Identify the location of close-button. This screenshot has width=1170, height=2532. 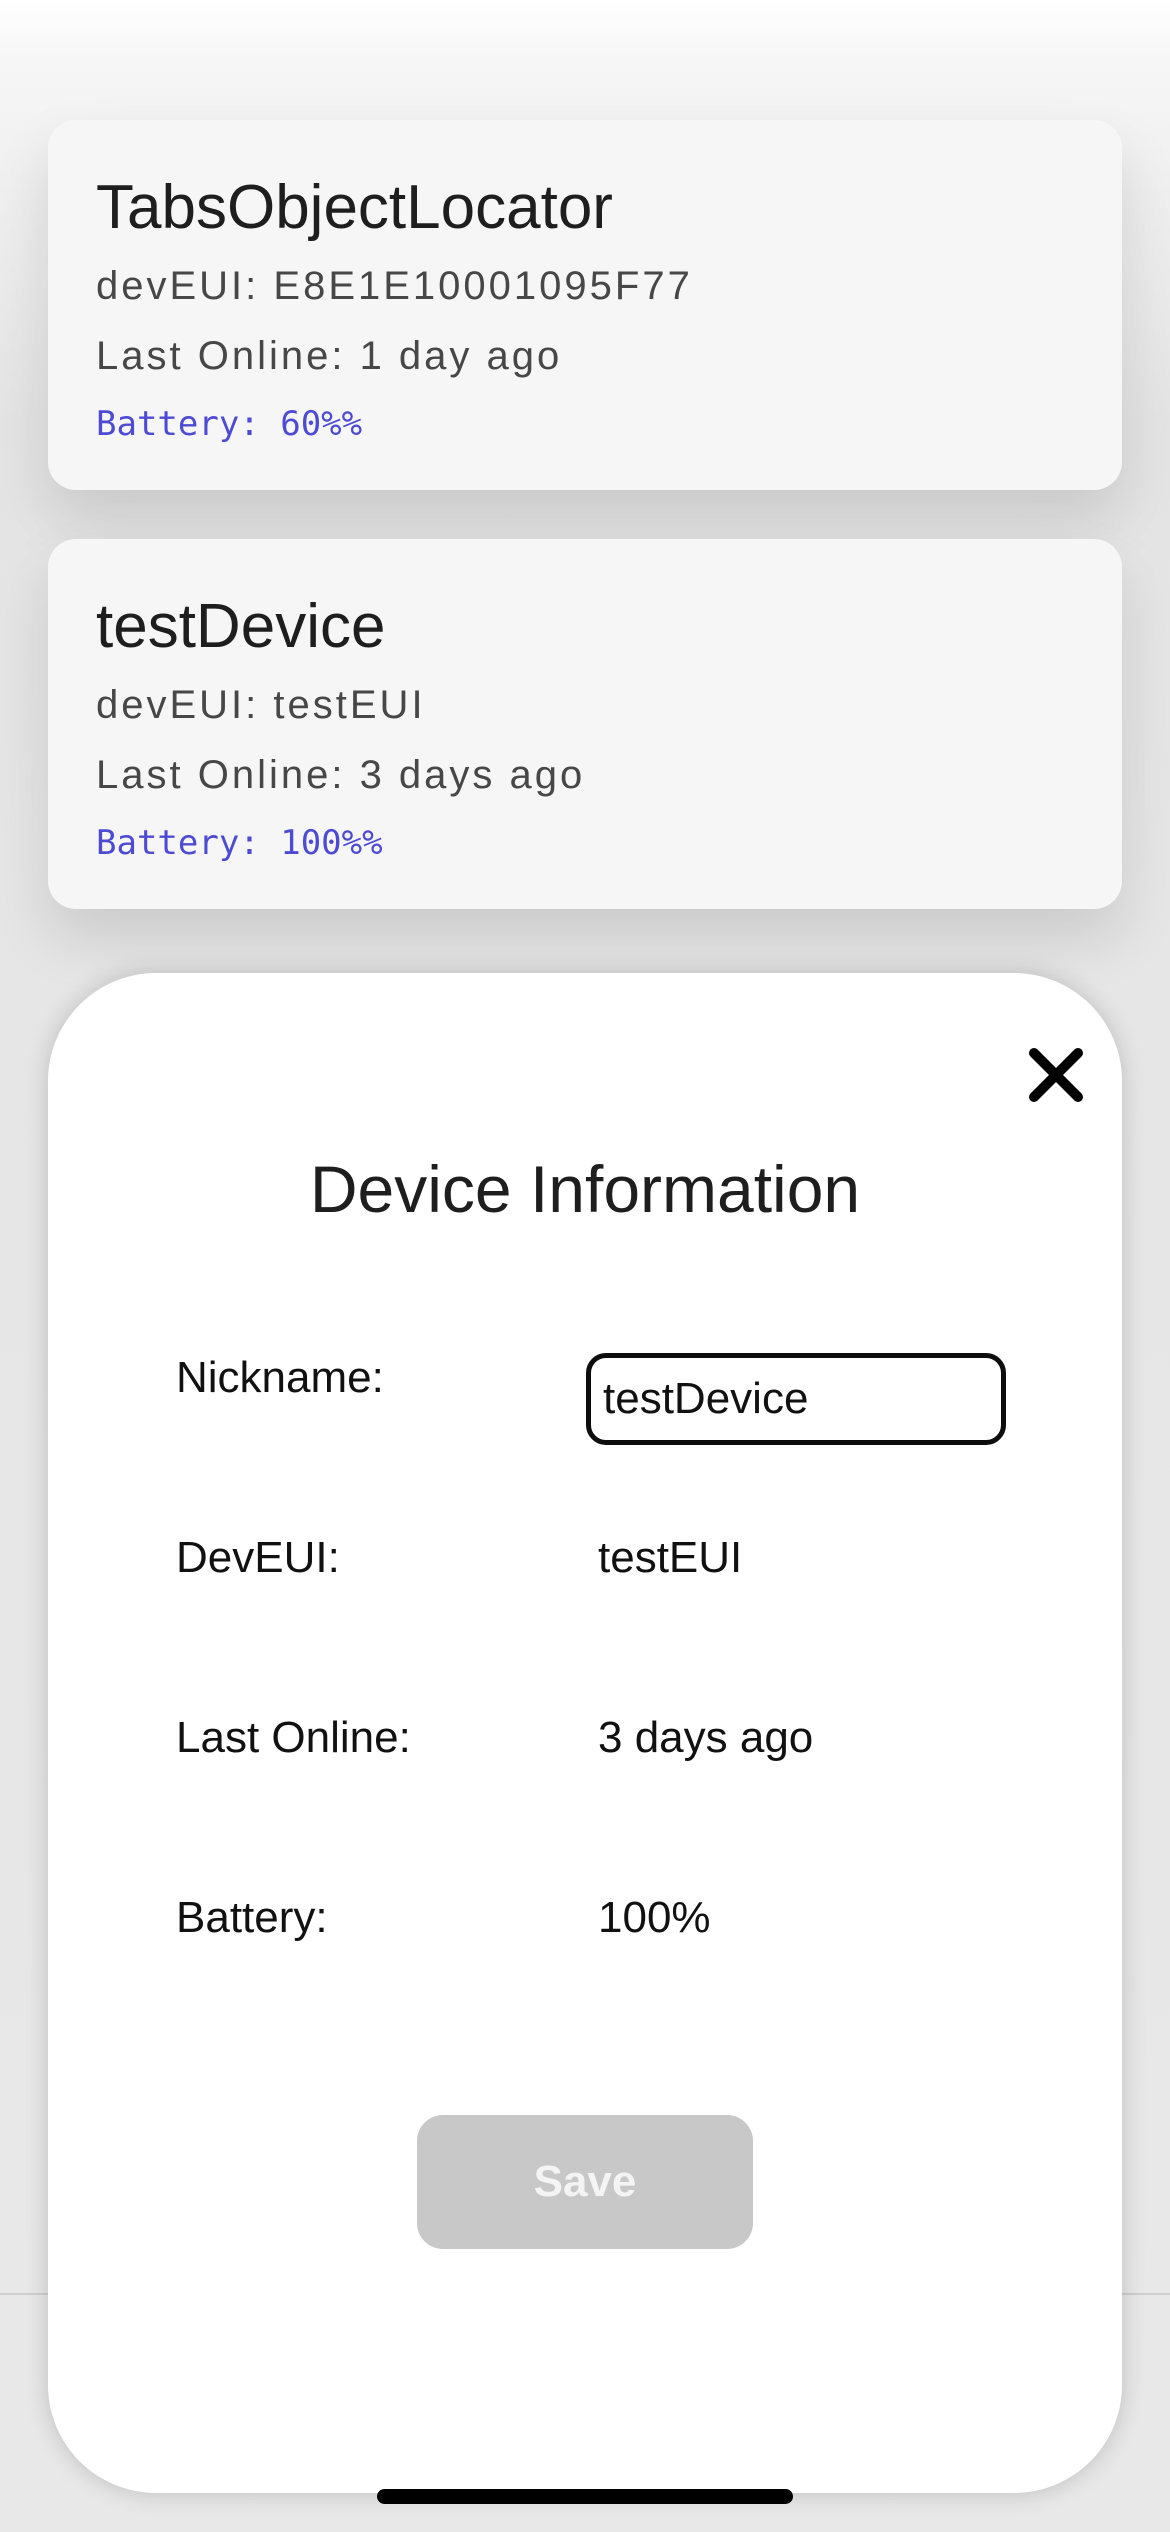
(1056, 1075).